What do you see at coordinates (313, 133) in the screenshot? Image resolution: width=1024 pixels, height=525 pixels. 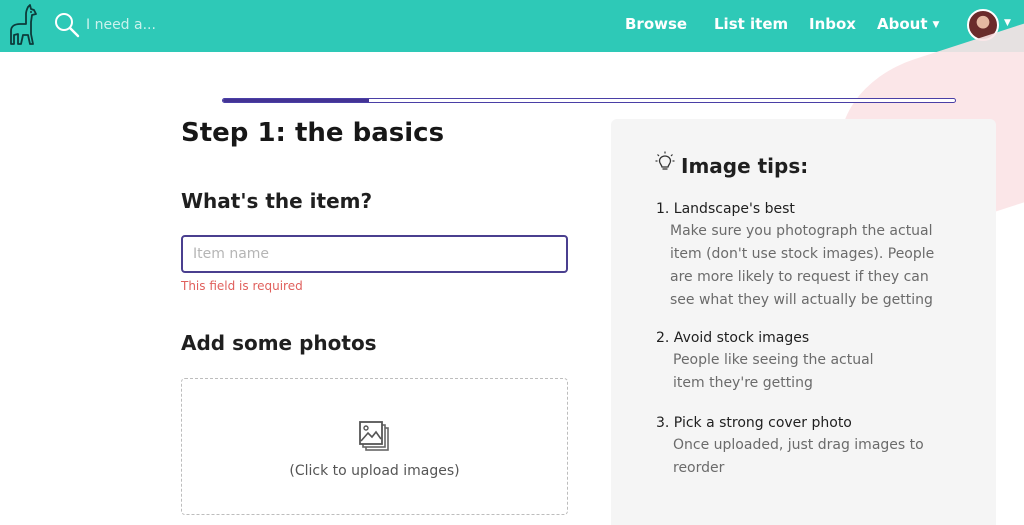 I see `page-title: Step 1: the basics` at bounding box center [313, 133].